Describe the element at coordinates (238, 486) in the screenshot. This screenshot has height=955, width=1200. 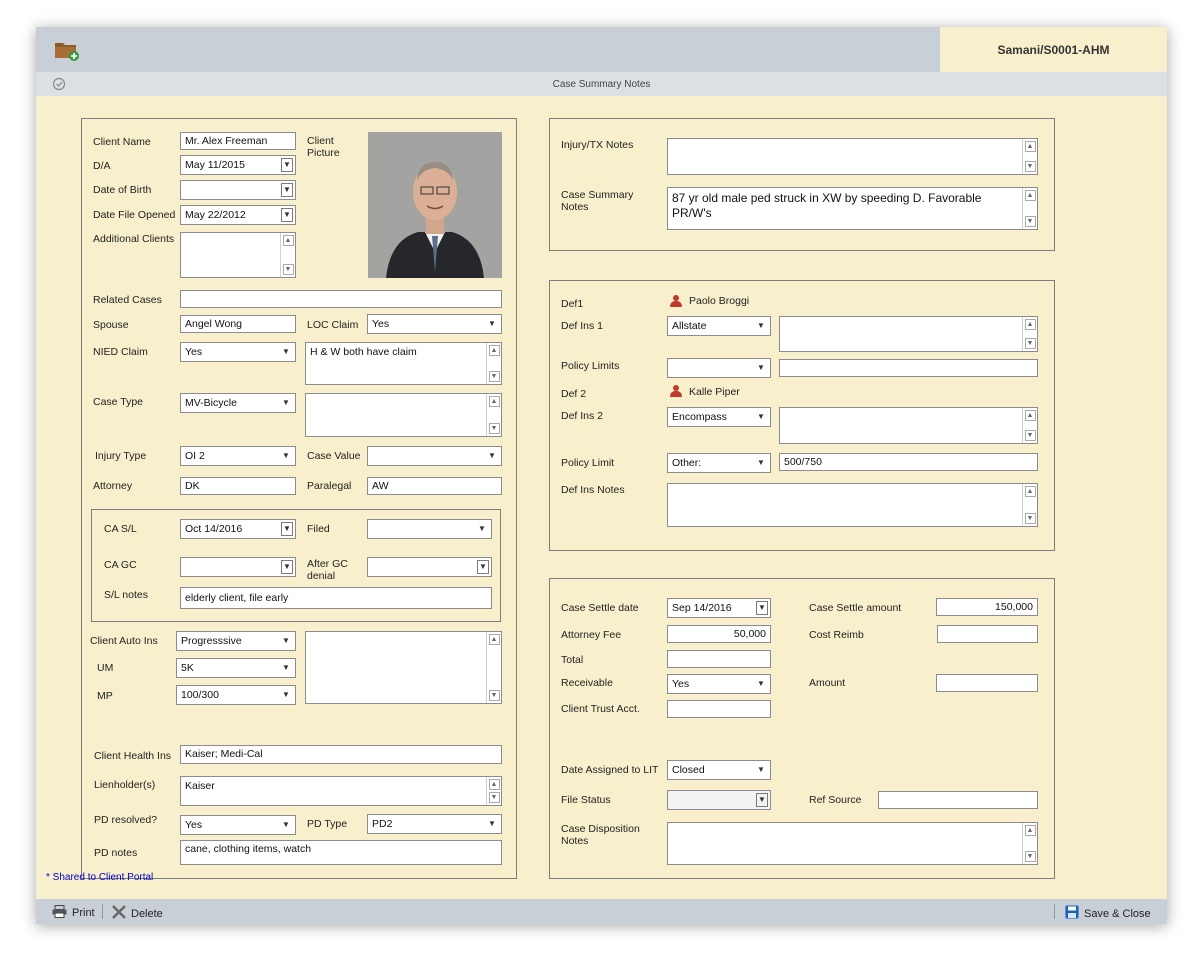
I see `attorney-field: DK` at that location.